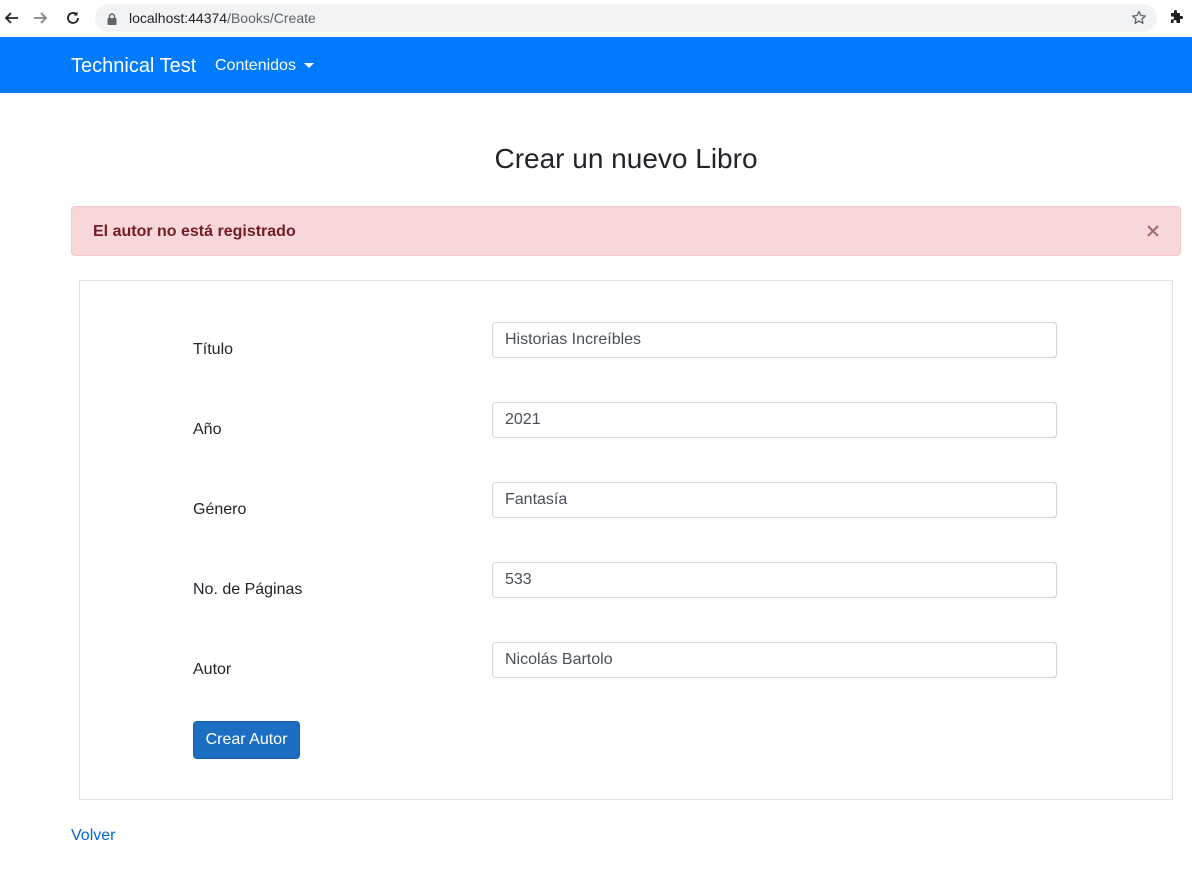 The height and width of the screenshot is (891, 1192). Describe the element at coordinates (207, 429) in the screenshot. I see `anio-label: Año` at that location.